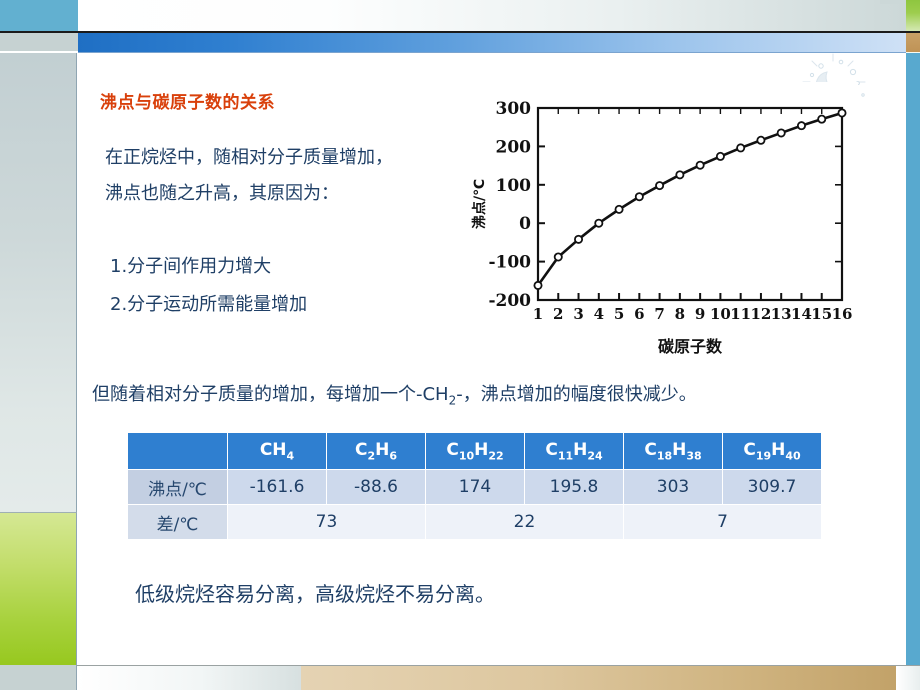  Describe the element at coordinates (492, 42) in the screenshot. I see `header-blue-bar` at that location.